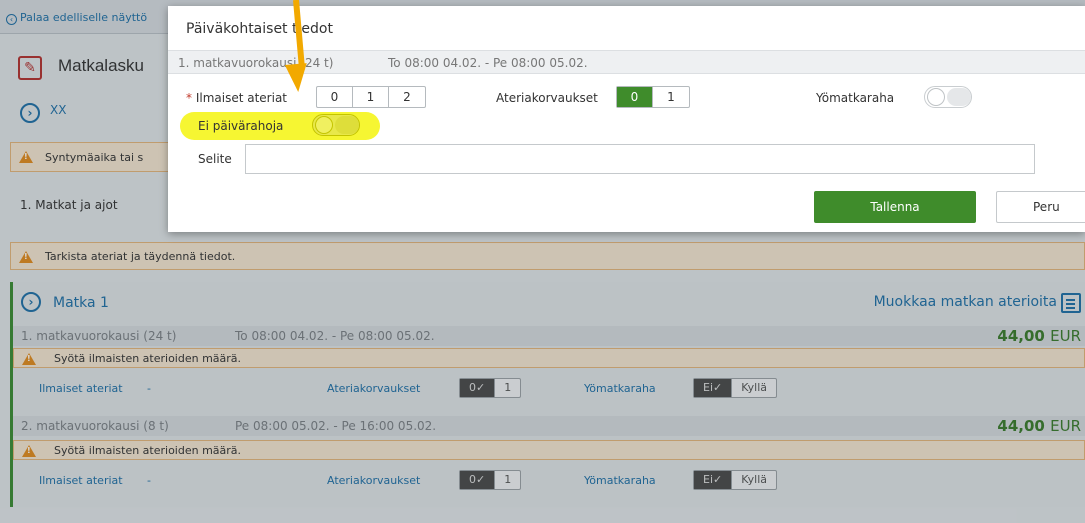 The image size is (1085, 523). I want to click on cancel-button: Peru, so click(1040, 207).